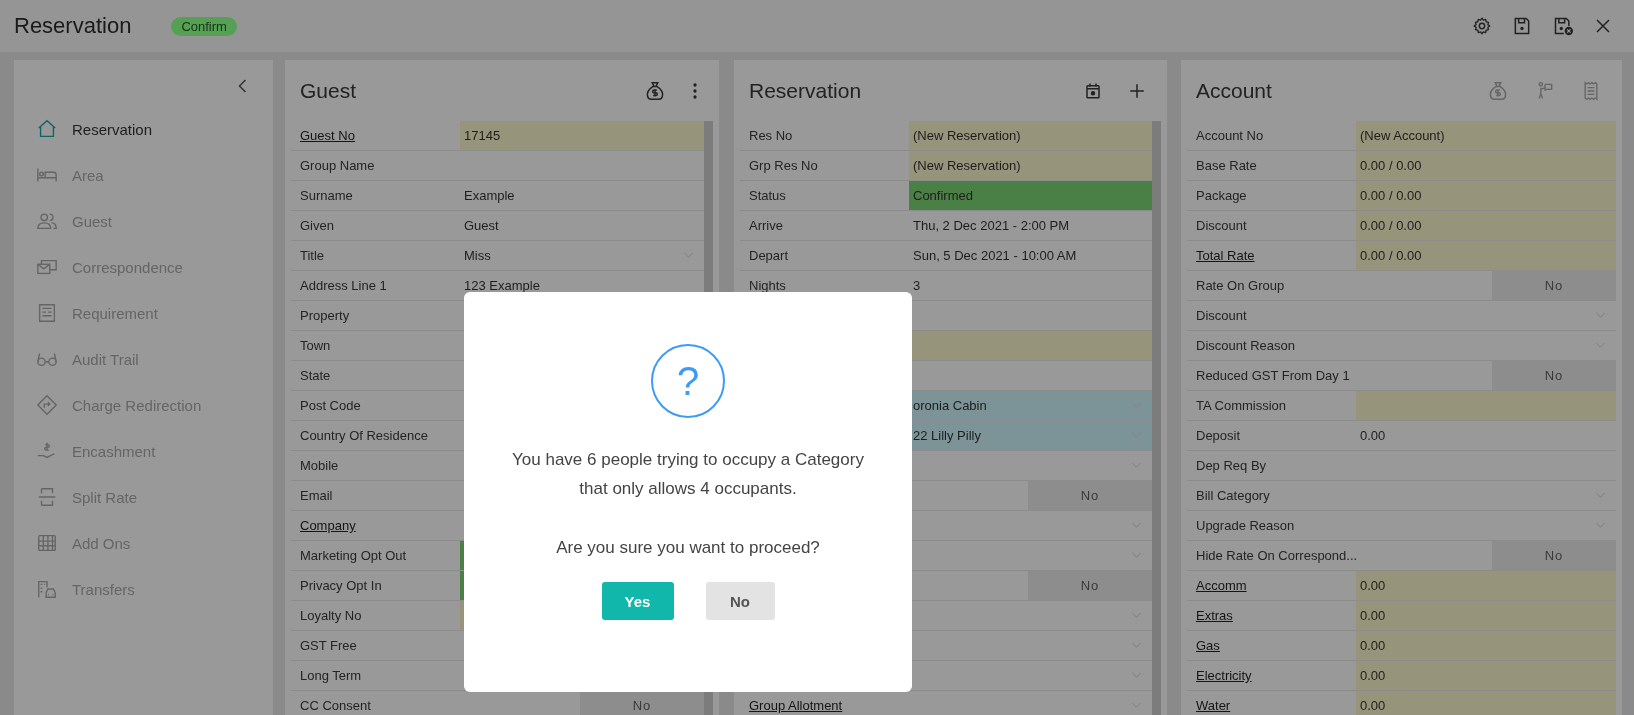 The image size is (1634, 715). Describe the element at coordinates (1214, 615) in the screenshot. I see `field-link: Extras` at that location.